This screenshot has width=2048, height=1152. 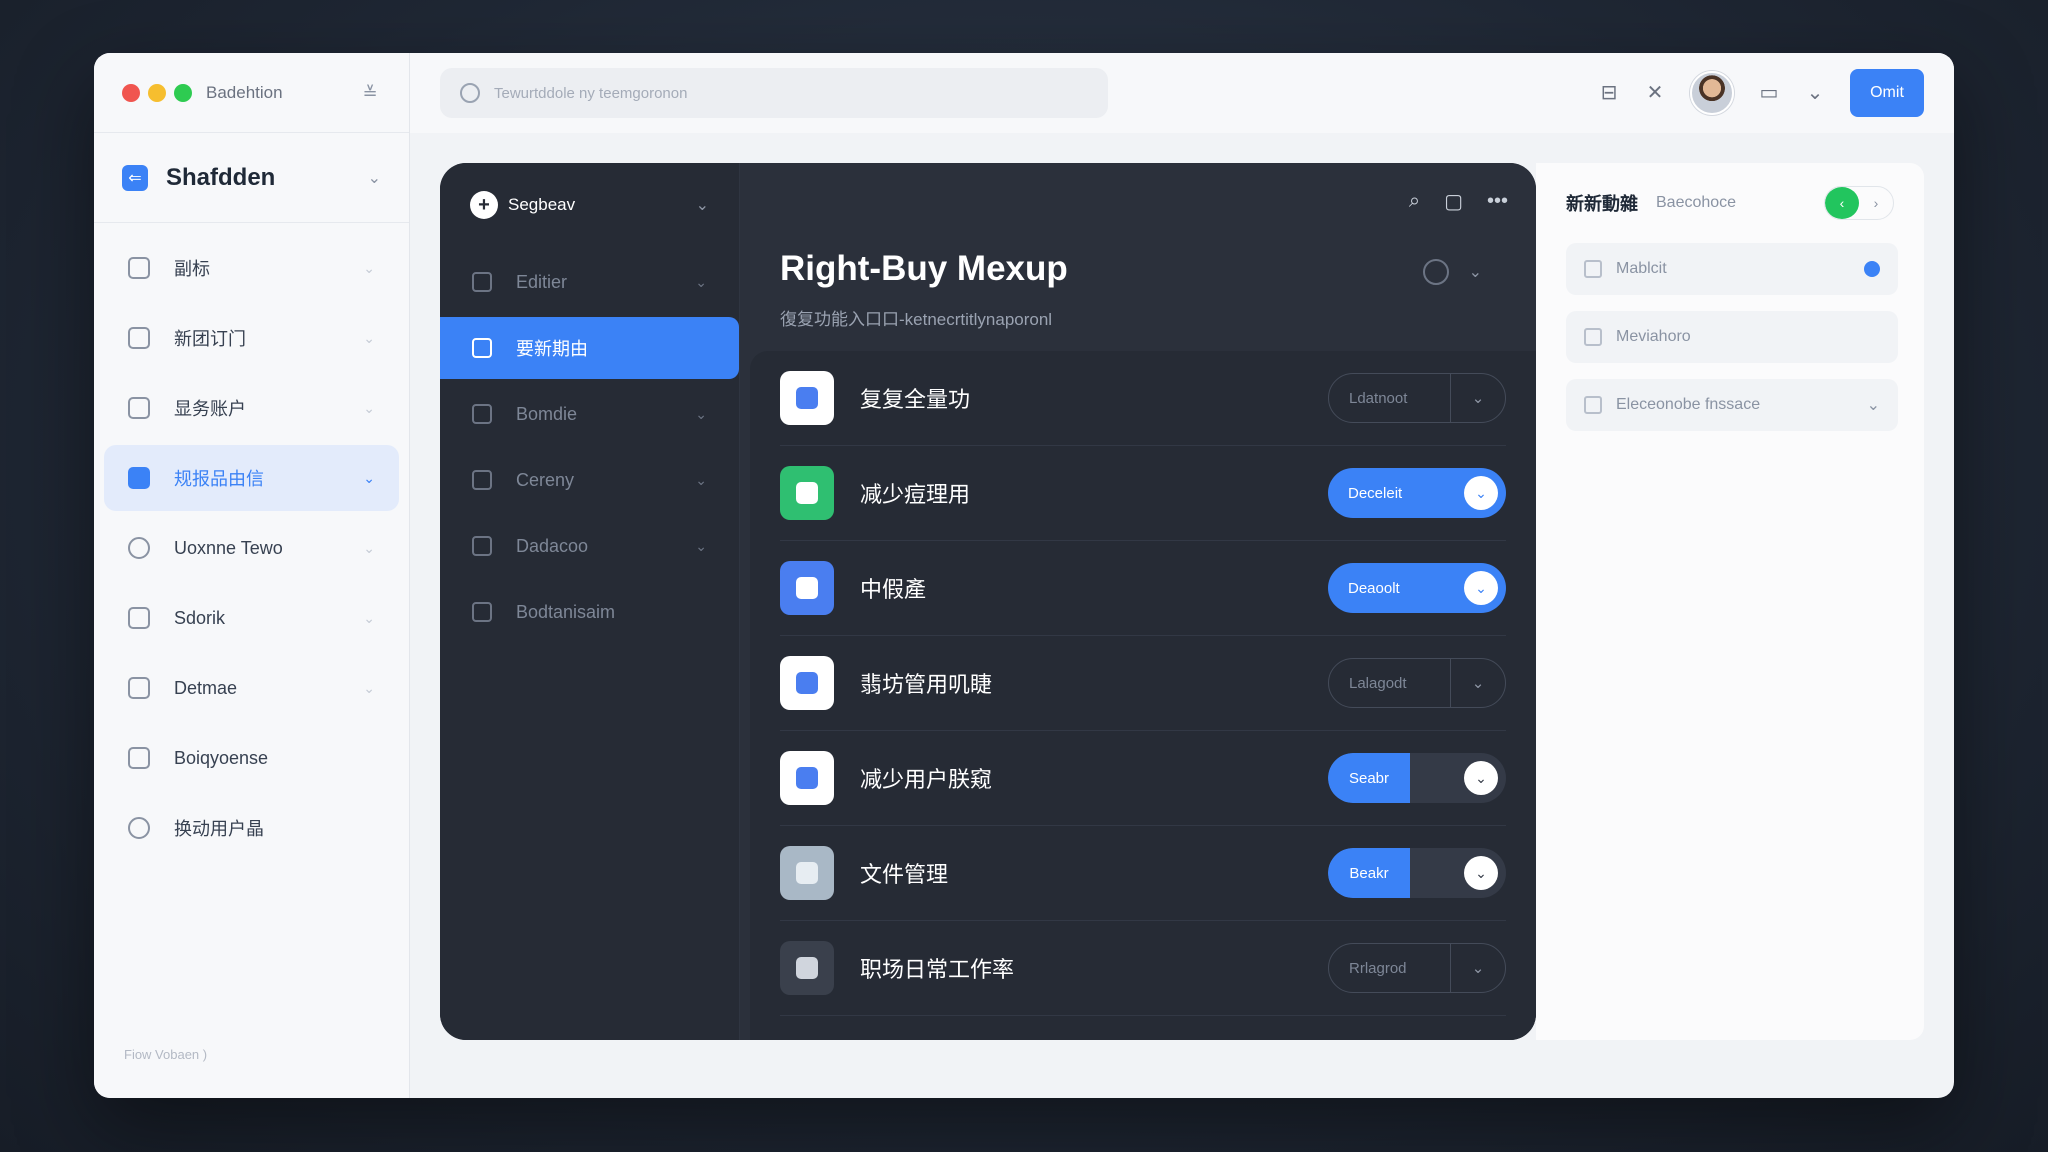 I want to click on feature-dropdown: Beakr ⌄, so click(x=1417, y=873).